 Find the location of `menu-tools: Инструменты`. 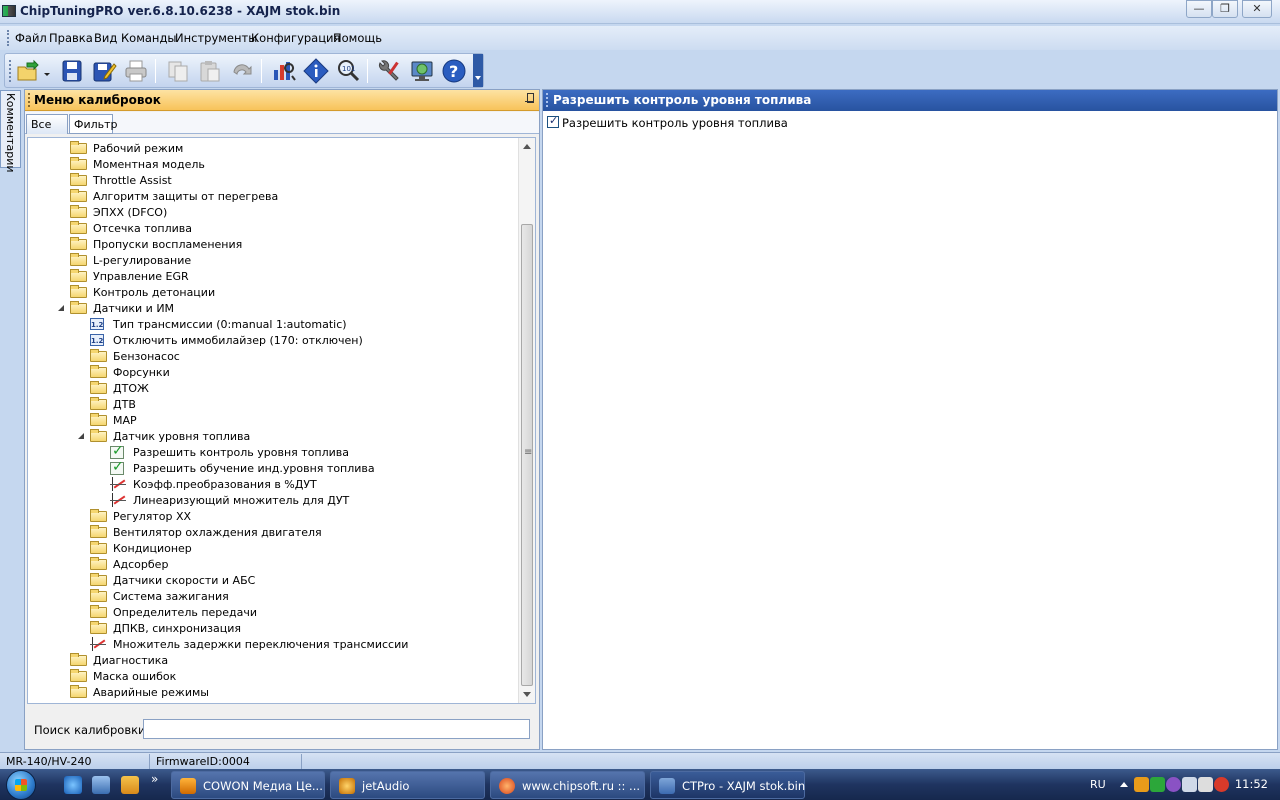

menu-tools: Инструменты is located at coordinates (216, 38).